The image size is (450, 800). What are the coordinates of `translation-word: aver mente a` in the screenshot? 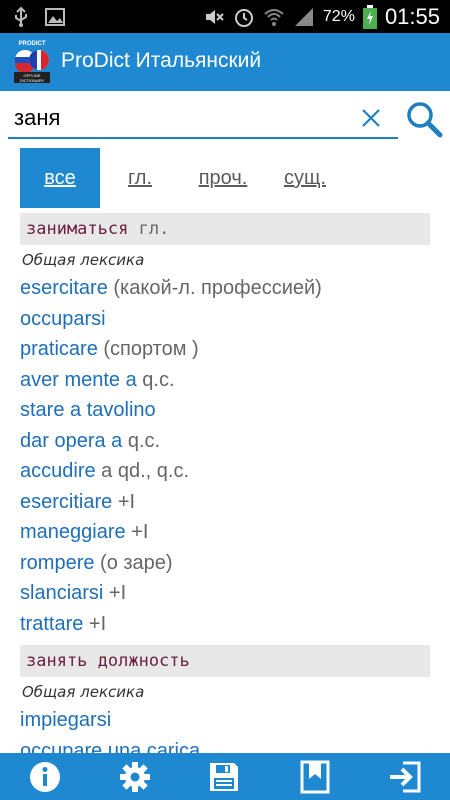 It's located at (78, 379).